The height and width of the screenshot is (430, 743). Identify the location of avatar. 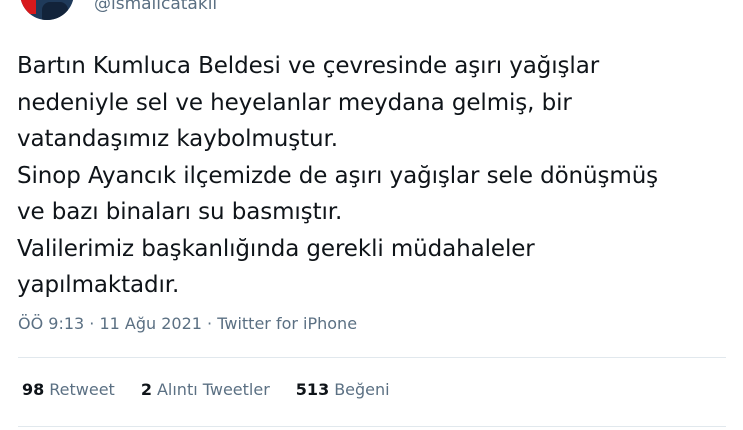
(47, 10).